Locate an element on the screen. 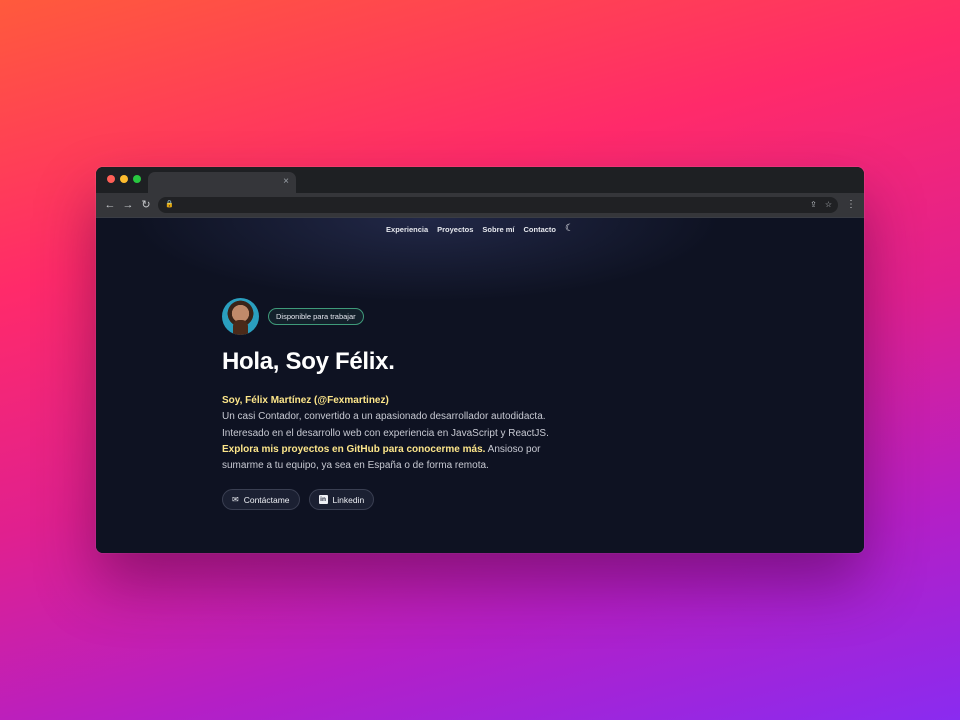 This screenshot has height=720, width=960. contact-button: ✉ Contáctame is located at coordinates (261, 500).